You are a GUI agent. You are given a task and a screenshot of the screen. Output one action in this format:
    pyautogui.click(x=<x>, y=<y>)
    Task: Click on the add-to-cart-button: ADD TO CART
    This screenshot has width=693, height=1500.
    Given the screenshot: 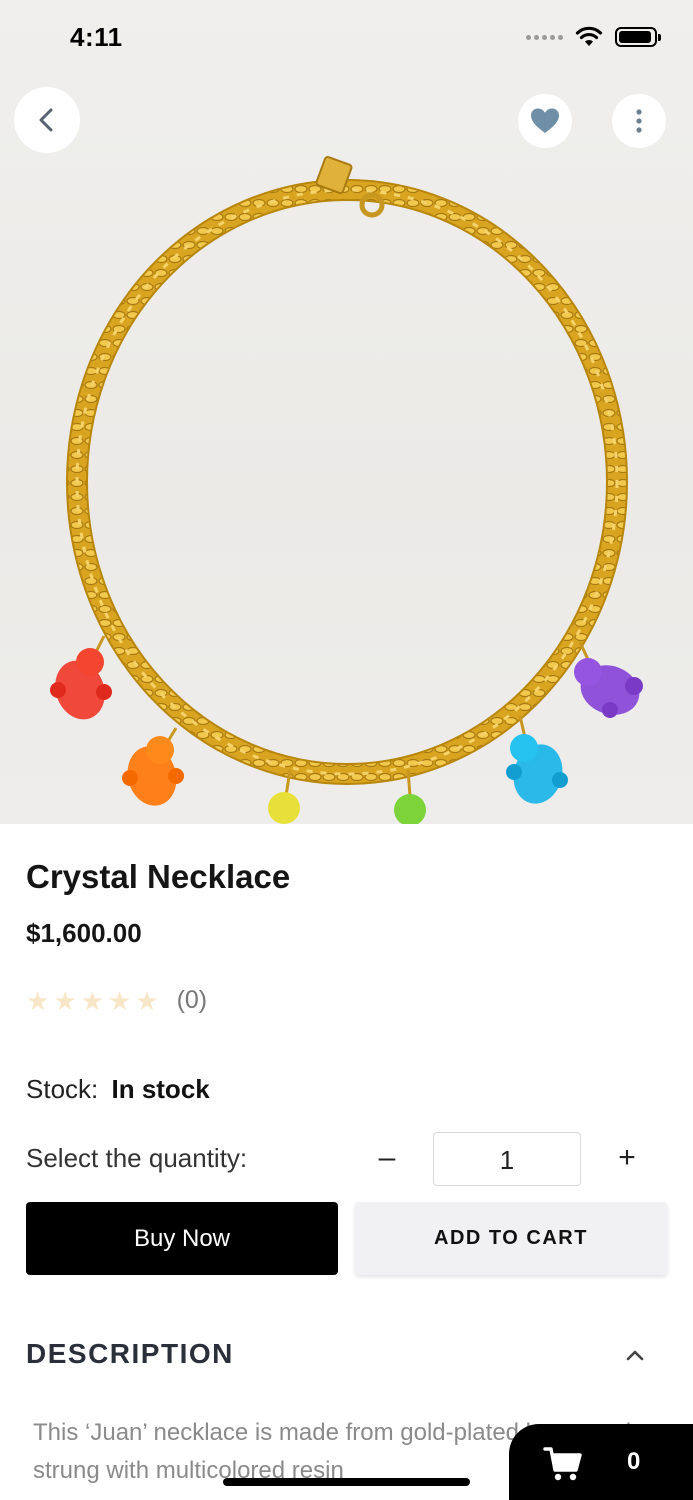 What is the action you would take?
    pyautogui.click(x=511, y=1238)
    